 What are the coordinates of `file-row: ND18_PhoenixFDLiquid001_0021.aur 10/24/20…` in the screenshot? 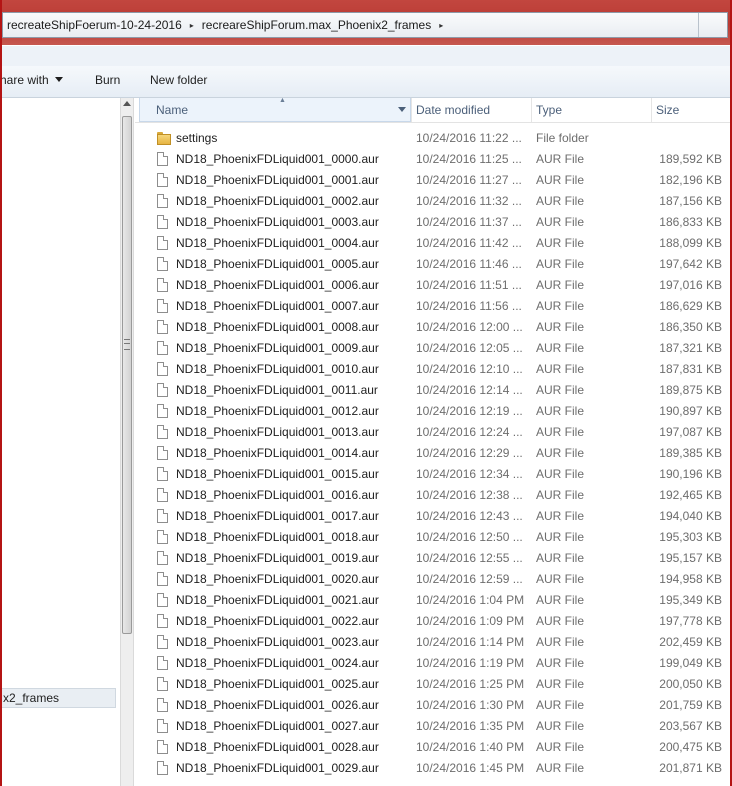 It's located at (433, 600).